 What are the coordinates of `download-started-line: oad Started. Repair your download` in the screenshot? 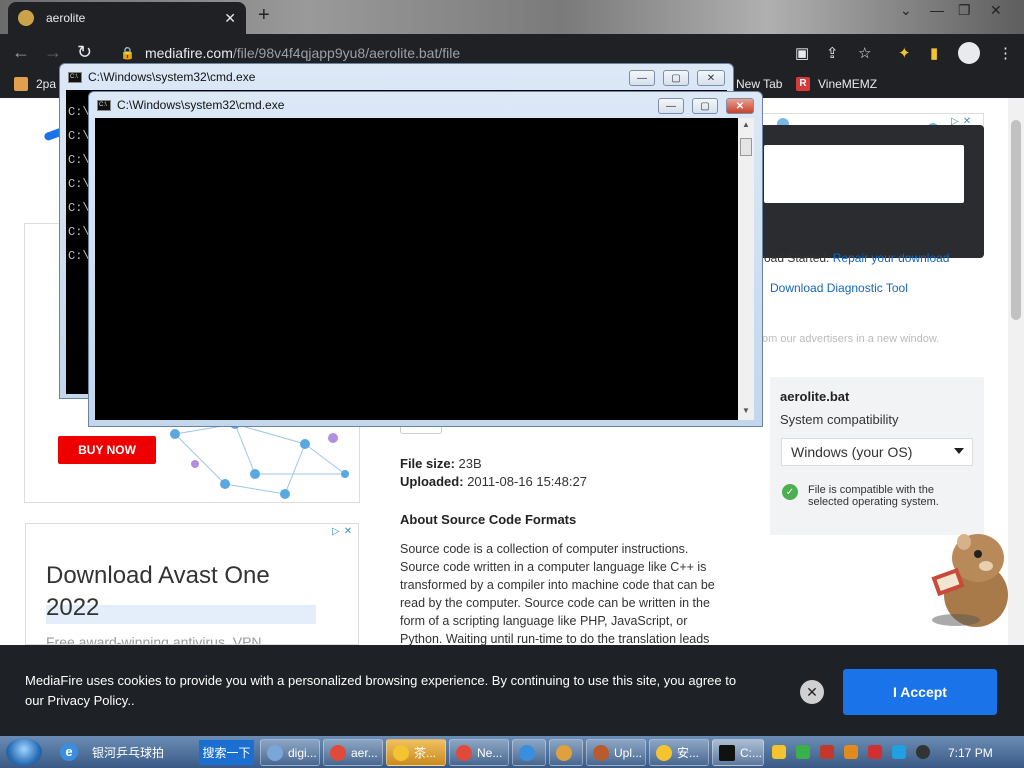 It's located at (857, 258).